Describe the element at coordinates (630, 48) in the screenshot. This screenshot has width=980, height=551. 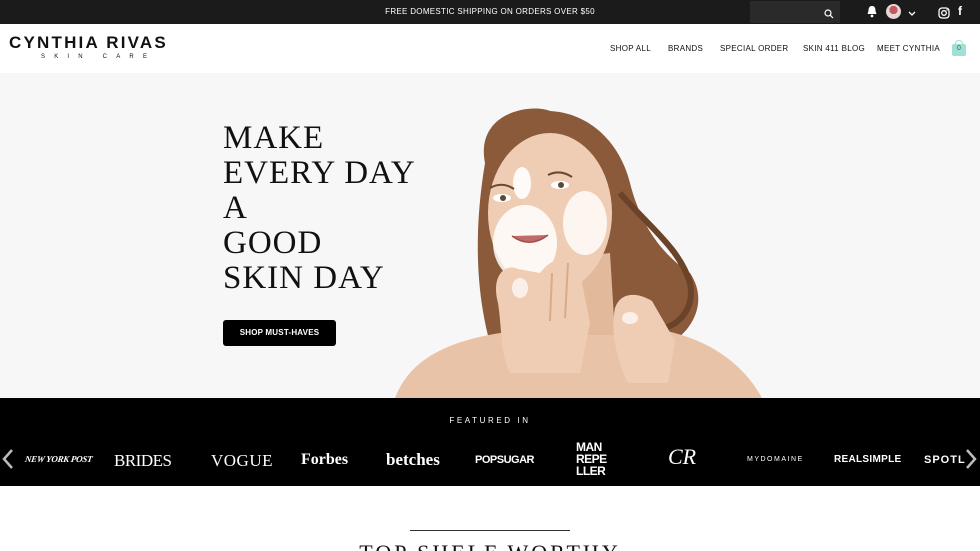
I see `nav-shop-all: SHOP ALL` at that location.